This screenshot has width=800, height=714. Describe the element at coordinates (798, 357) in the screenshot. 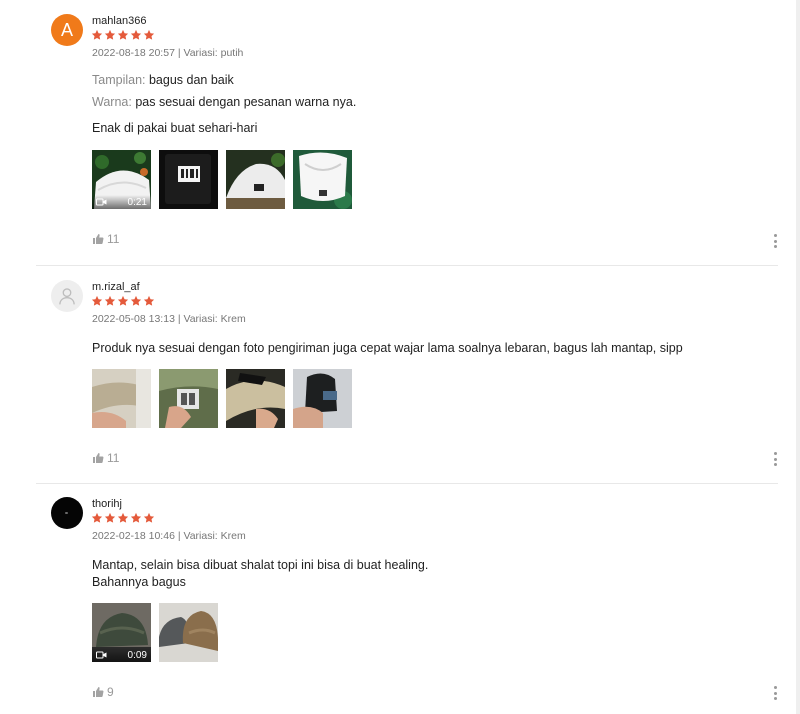

I see `page-edge` at that location.